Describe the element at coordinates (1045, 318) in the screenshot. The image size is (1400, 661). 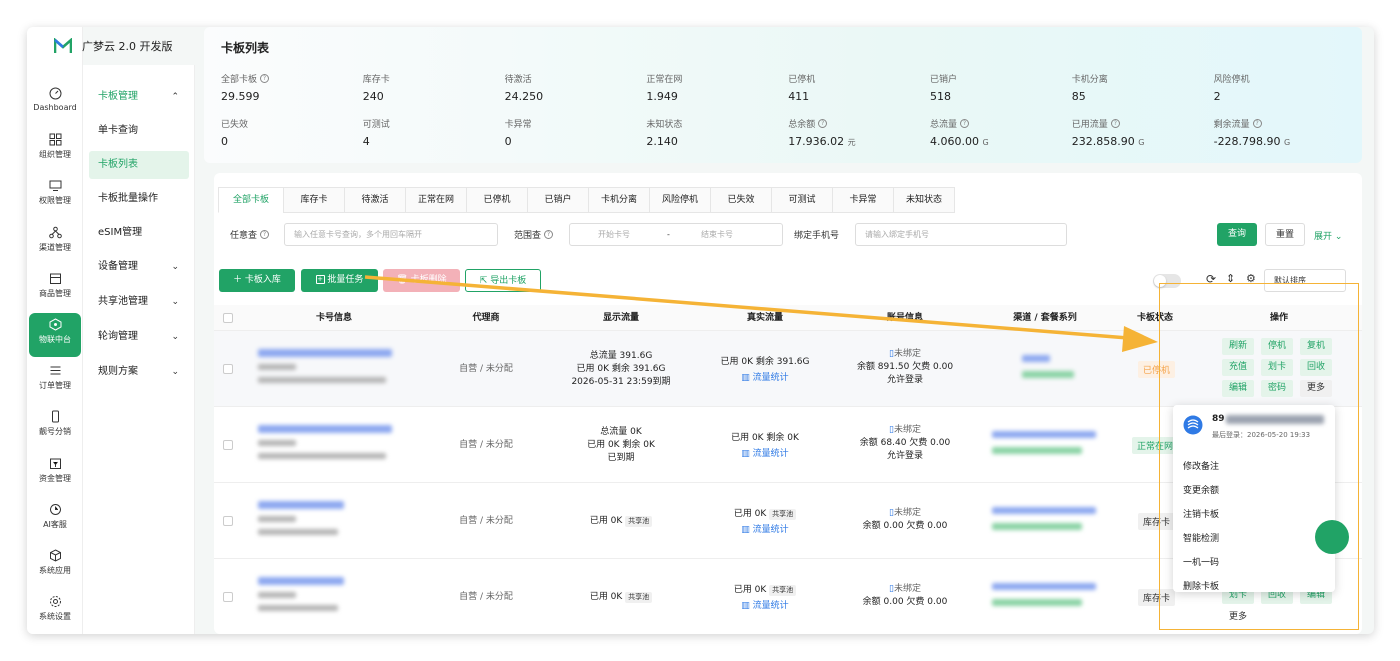
I see `column-header-5: 渠道 / 套餐系列` at that location.